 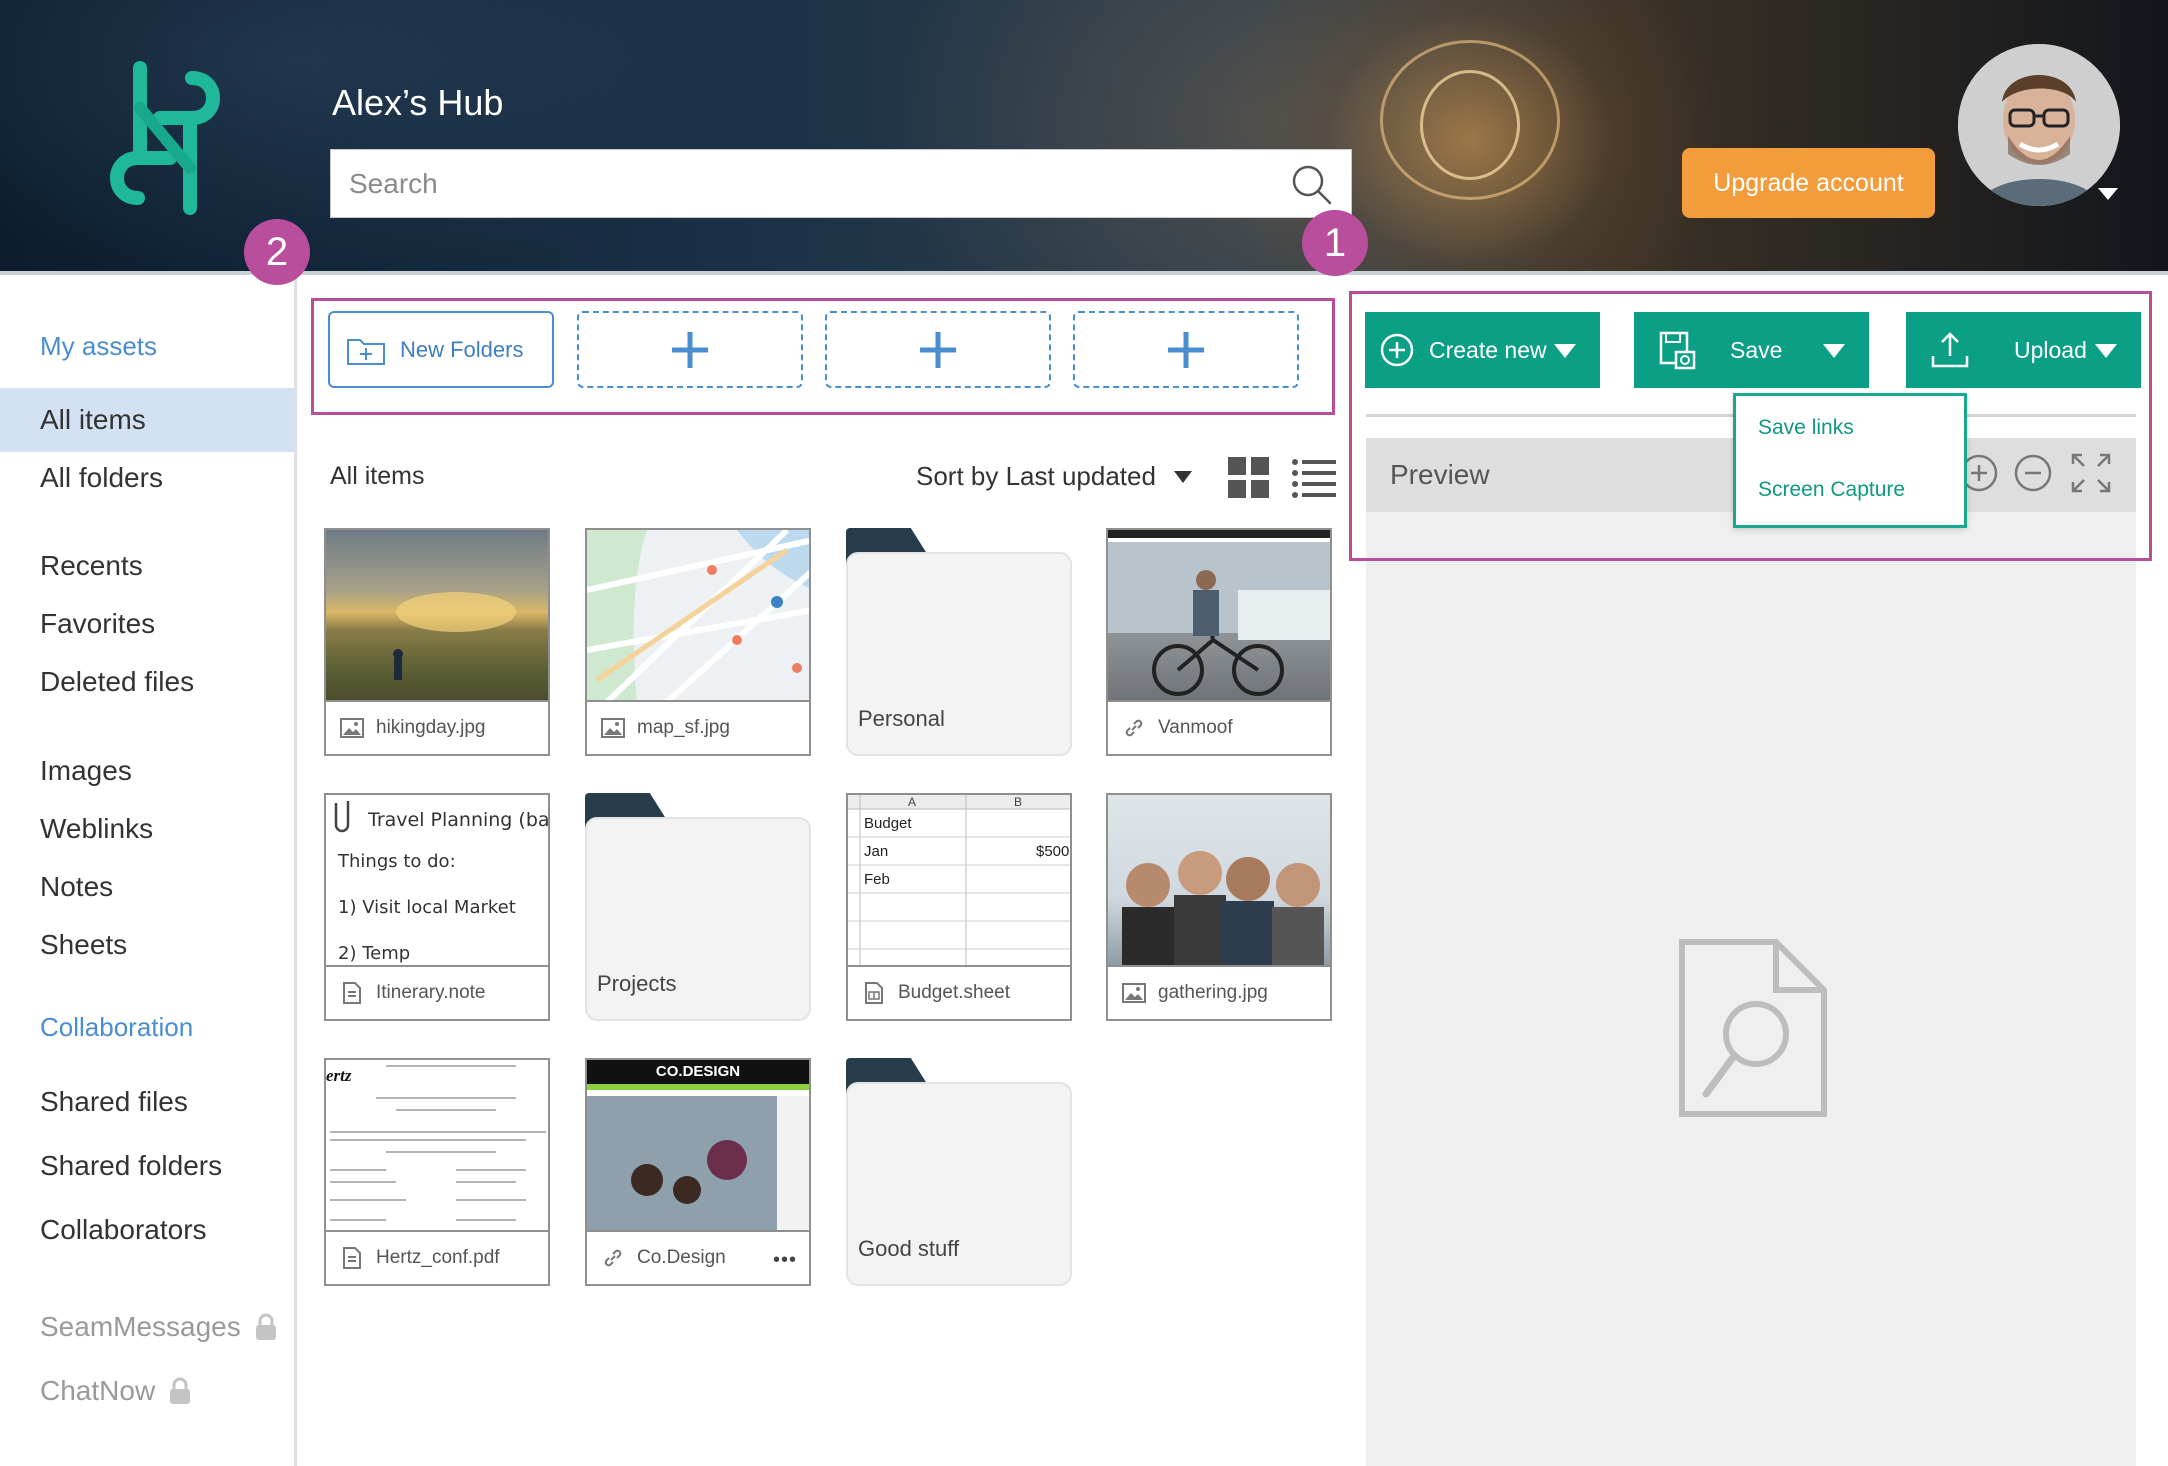 I want to click on sidebar-item-all-items: All items, so click(x=147, y=420).